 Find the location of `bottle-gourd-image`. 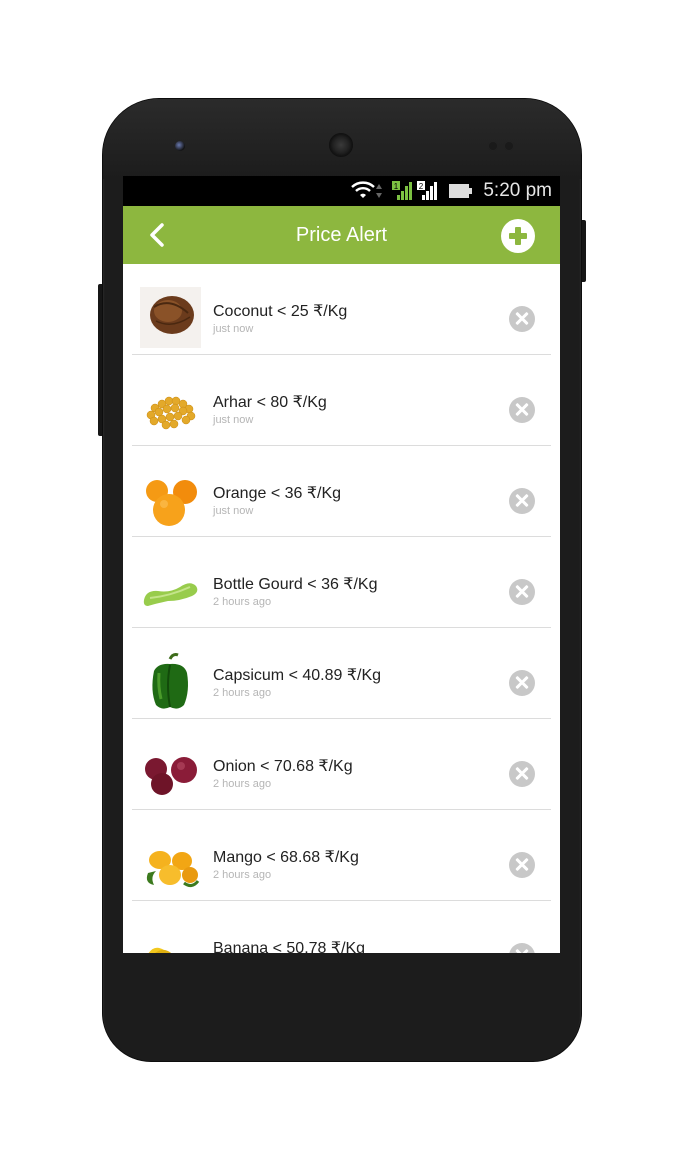

bottle-gourd-image is located at coordinates (170, 594).